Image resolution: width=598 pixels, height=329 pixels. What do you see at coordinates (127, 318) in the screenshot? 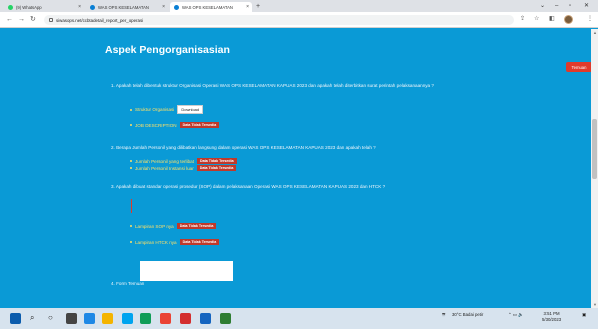
I see `store-icon` at bounding box center [127, 318].